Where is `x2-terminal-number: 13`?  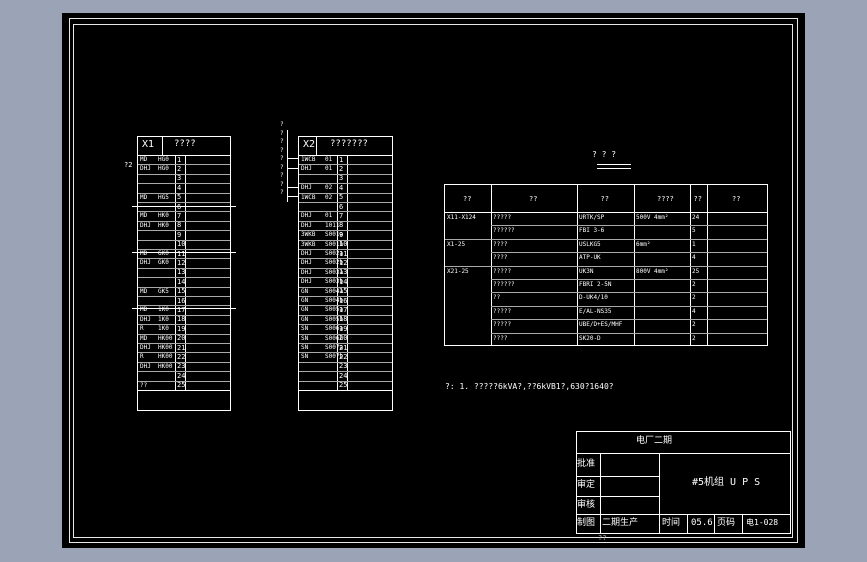 x2-terminal-number: 13 is located at coordinates (343, 272).